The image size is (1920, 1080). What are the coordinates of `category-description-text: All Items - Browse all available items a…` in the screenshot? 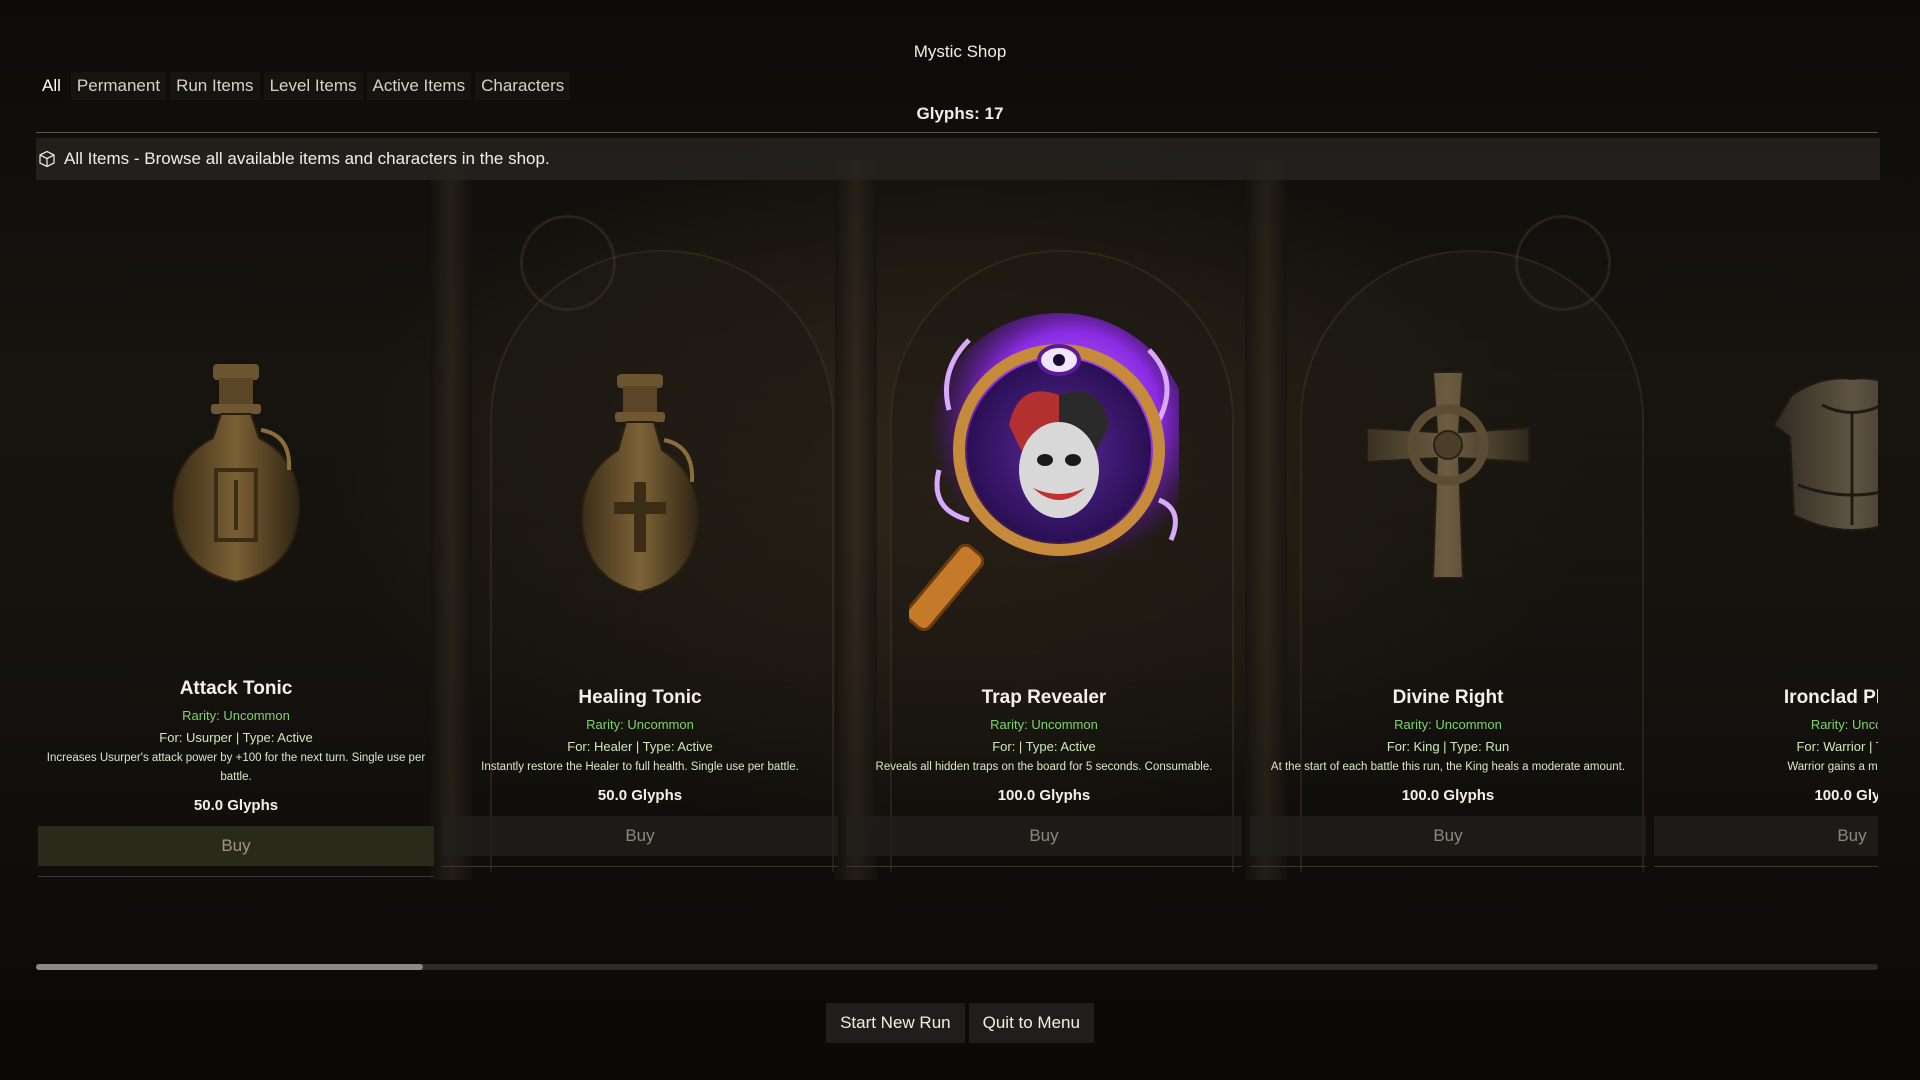 It's located at (307, 158).